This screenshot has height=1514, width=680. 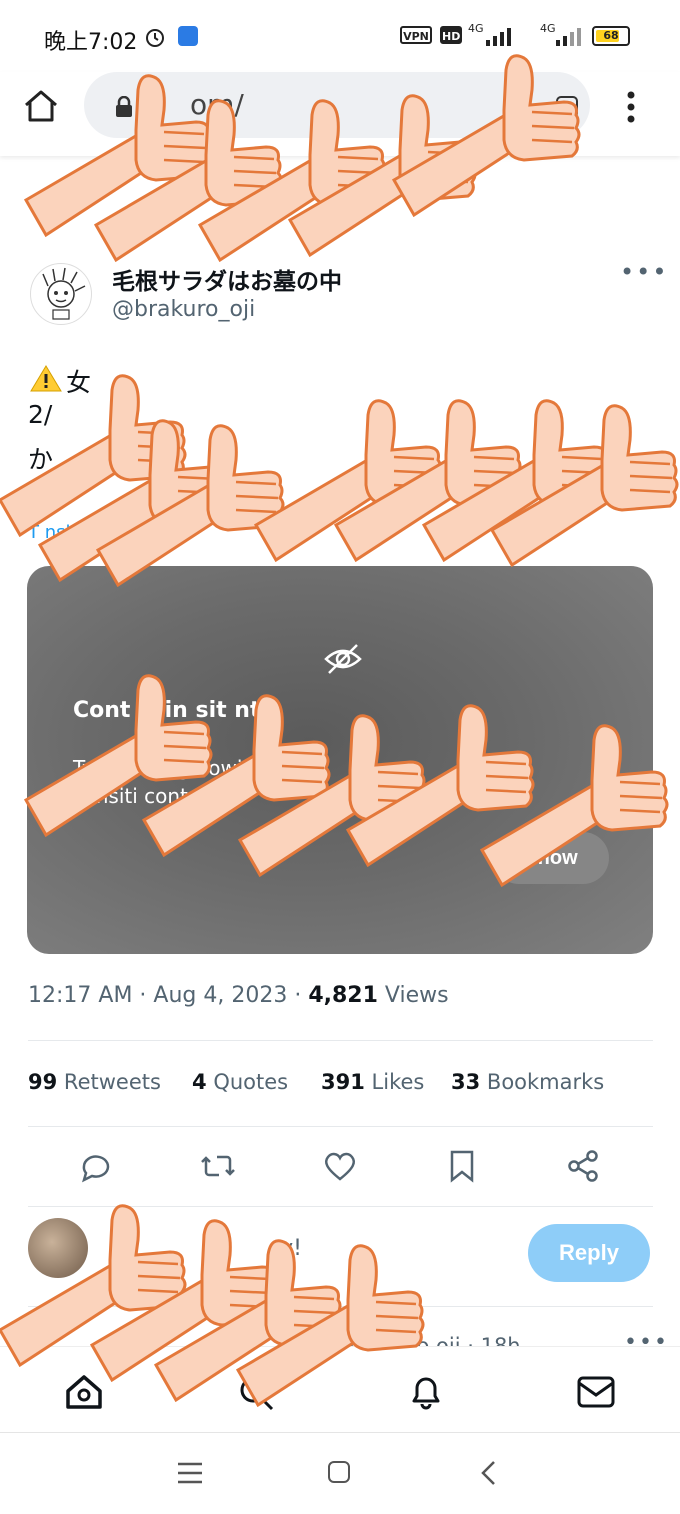 I want to click on vpn-badge: VPN, so click(x=416, y=35).